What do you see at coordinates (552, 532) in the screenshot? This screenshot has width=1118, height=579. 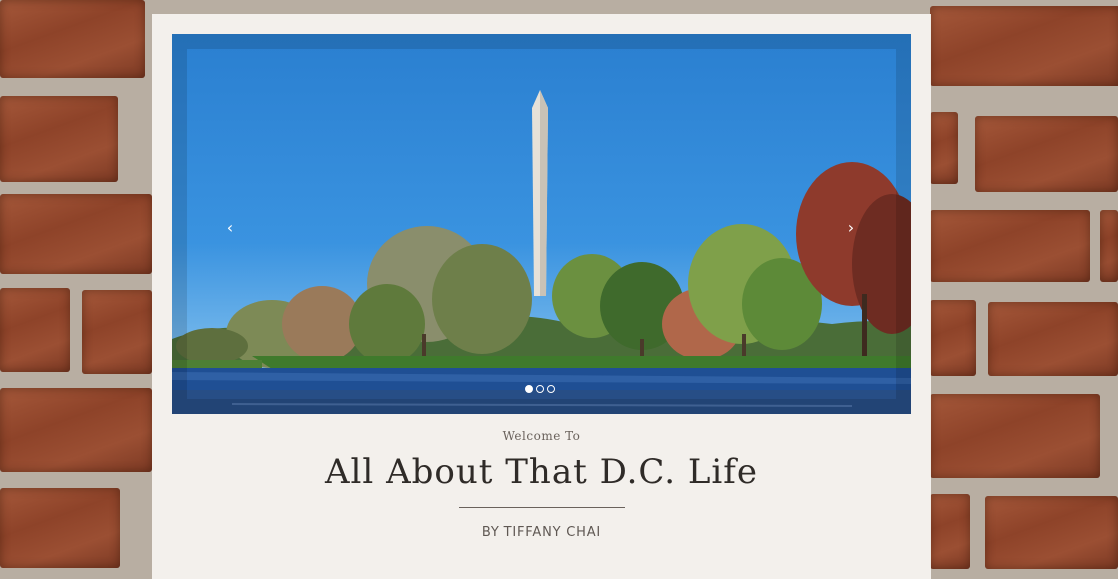 I see `author-name: TIFFANY CHAI` at bounding box center [552, 532].